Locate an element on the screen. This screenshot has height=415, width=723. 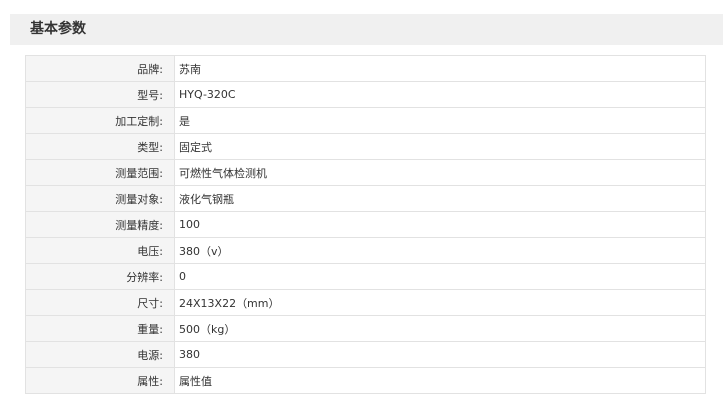
spec-value: 0 is located at coordinates (440, 276).